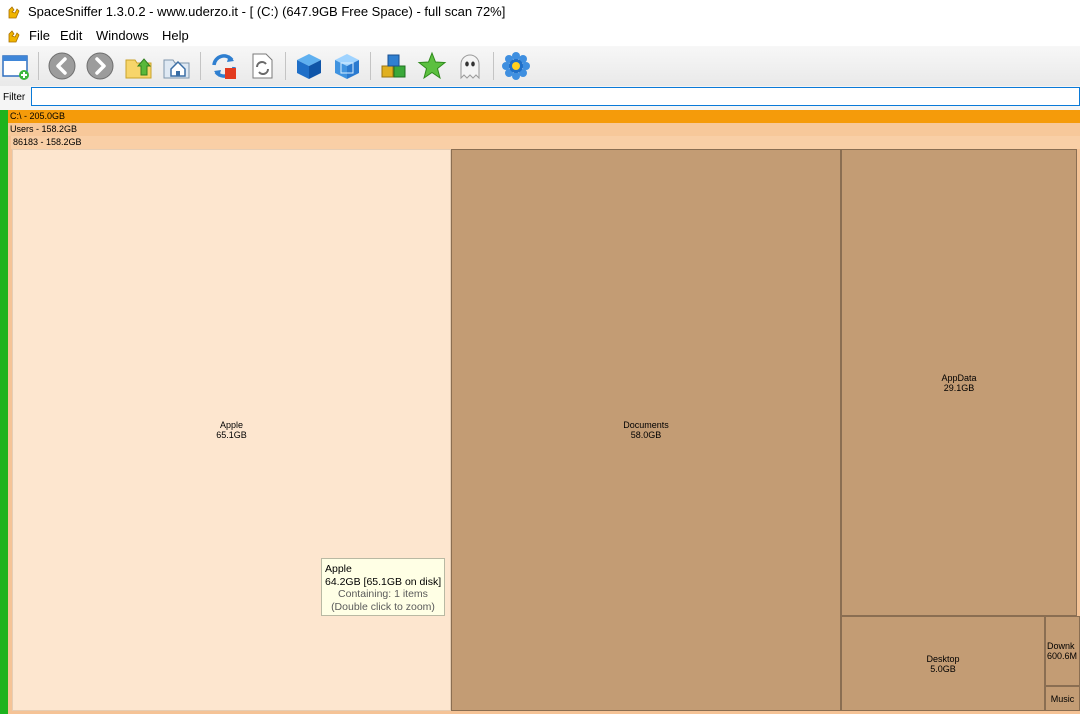 The height and width of the screenshot is (714, 1080). Describe the element at coordinates (540, 66) in the screenshot. I see `toolbar` at that location.